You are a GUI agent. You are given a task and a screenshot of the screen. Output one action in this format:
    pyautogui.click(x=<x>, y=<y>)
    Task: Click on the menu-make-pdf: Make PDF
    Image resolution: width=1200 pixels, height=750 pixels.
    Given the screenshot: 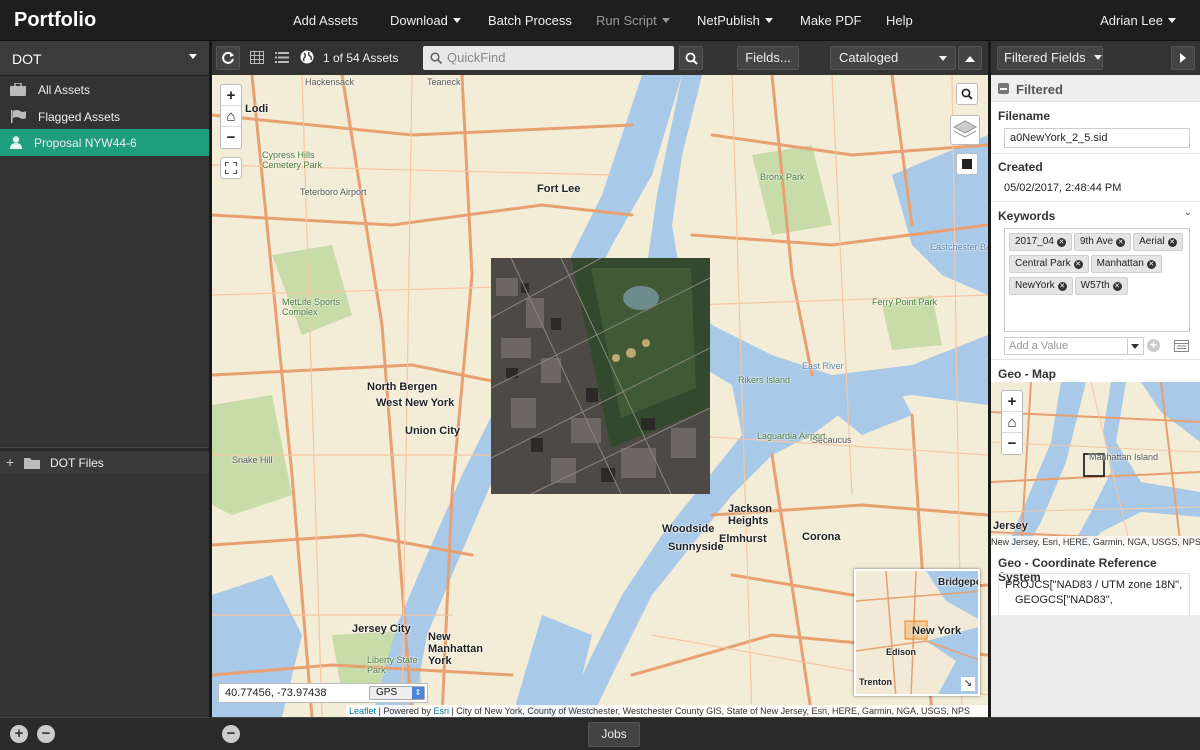 What is the action you would take?
    pyautogui.click(x=830, y=20)
    